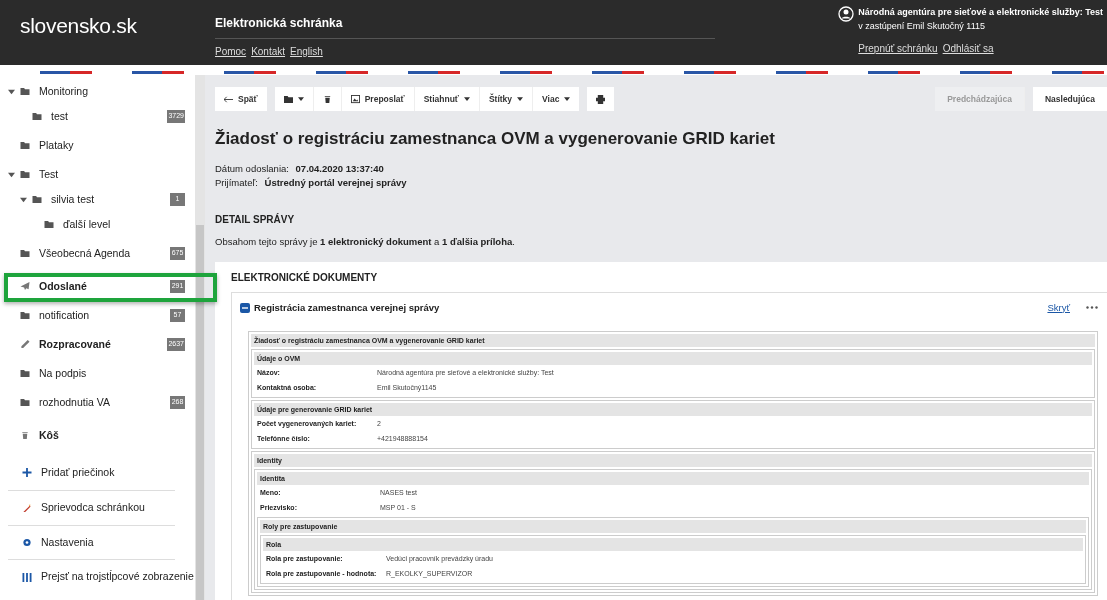 The height and width of the screenshot is (600, 1107). What do you see at coordinates (87, 224) in the screenshot?
I see `sidebar-label: ďalší level` at bounding box center [87, 224].